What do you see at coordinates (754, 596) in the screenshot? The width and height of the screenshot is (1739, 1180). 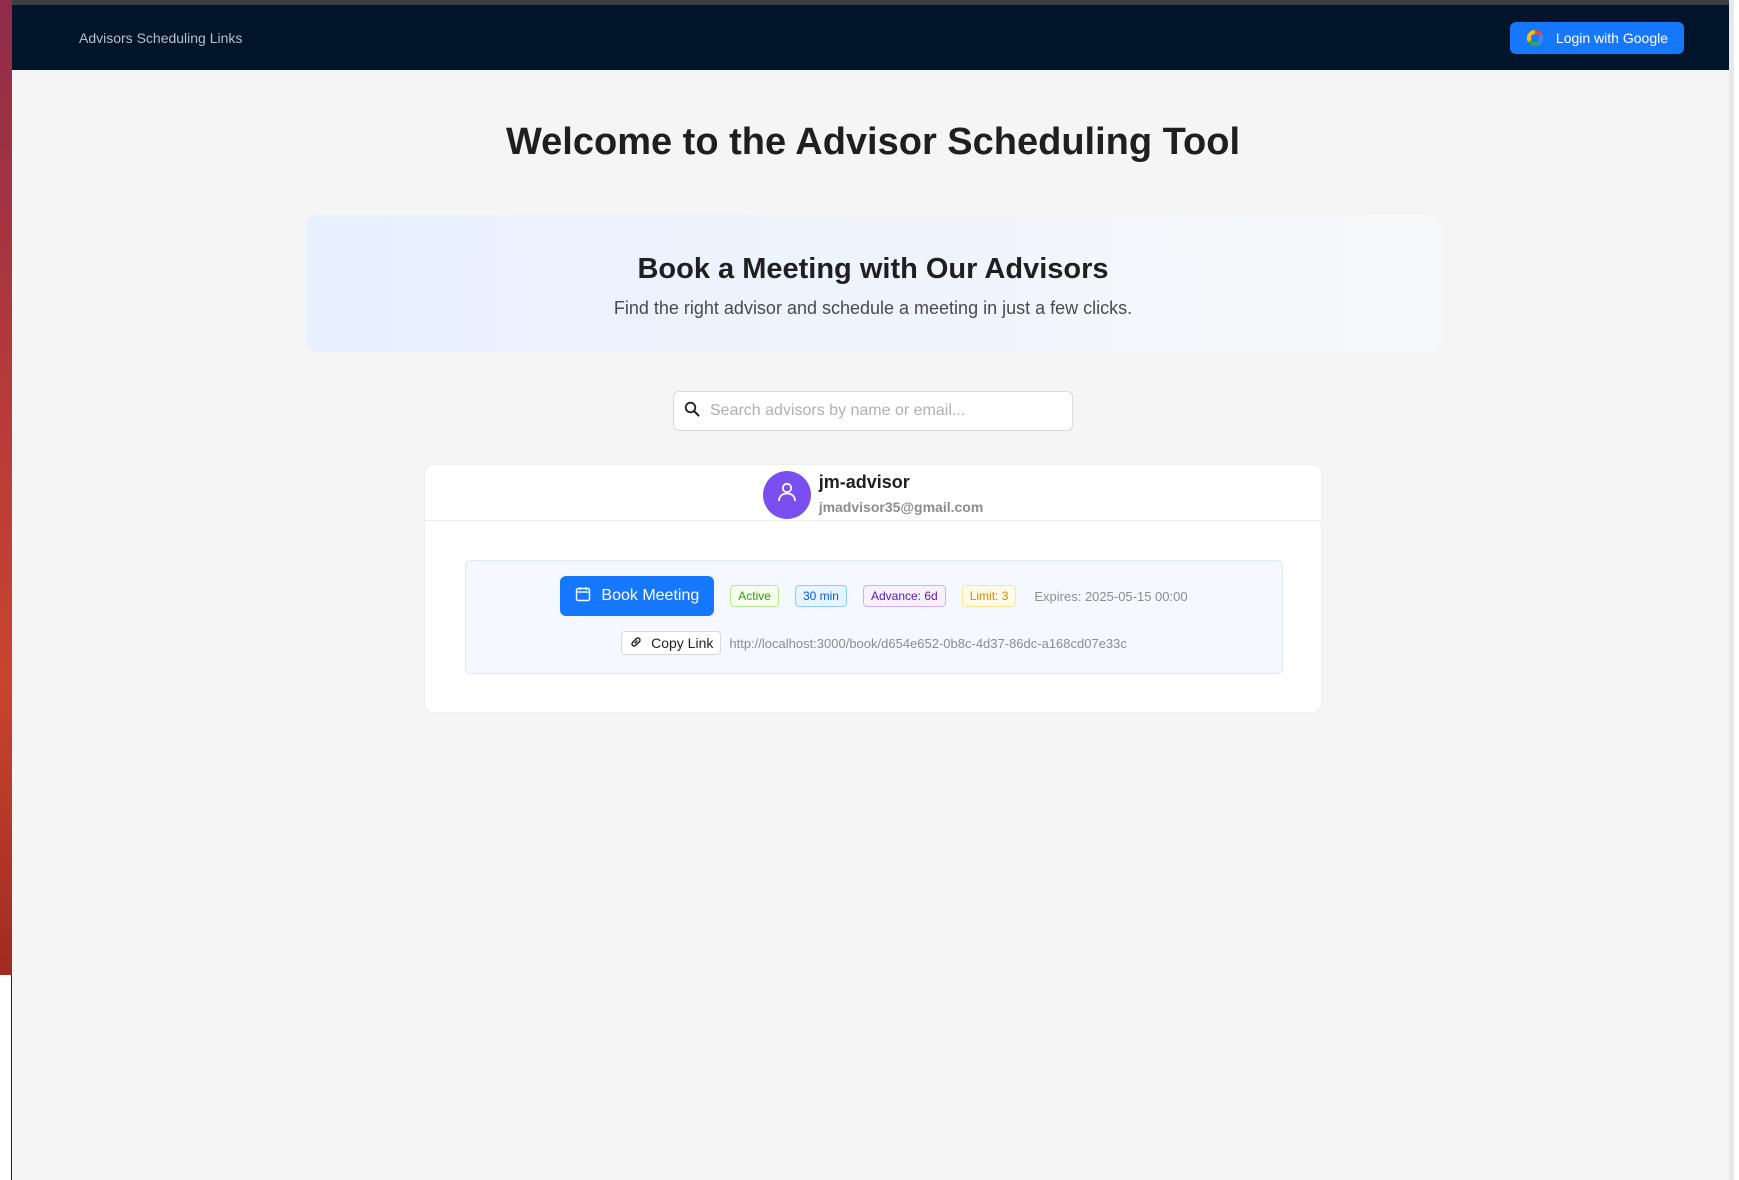 I see `status-badge: Active` at bounding box center [754, 596].